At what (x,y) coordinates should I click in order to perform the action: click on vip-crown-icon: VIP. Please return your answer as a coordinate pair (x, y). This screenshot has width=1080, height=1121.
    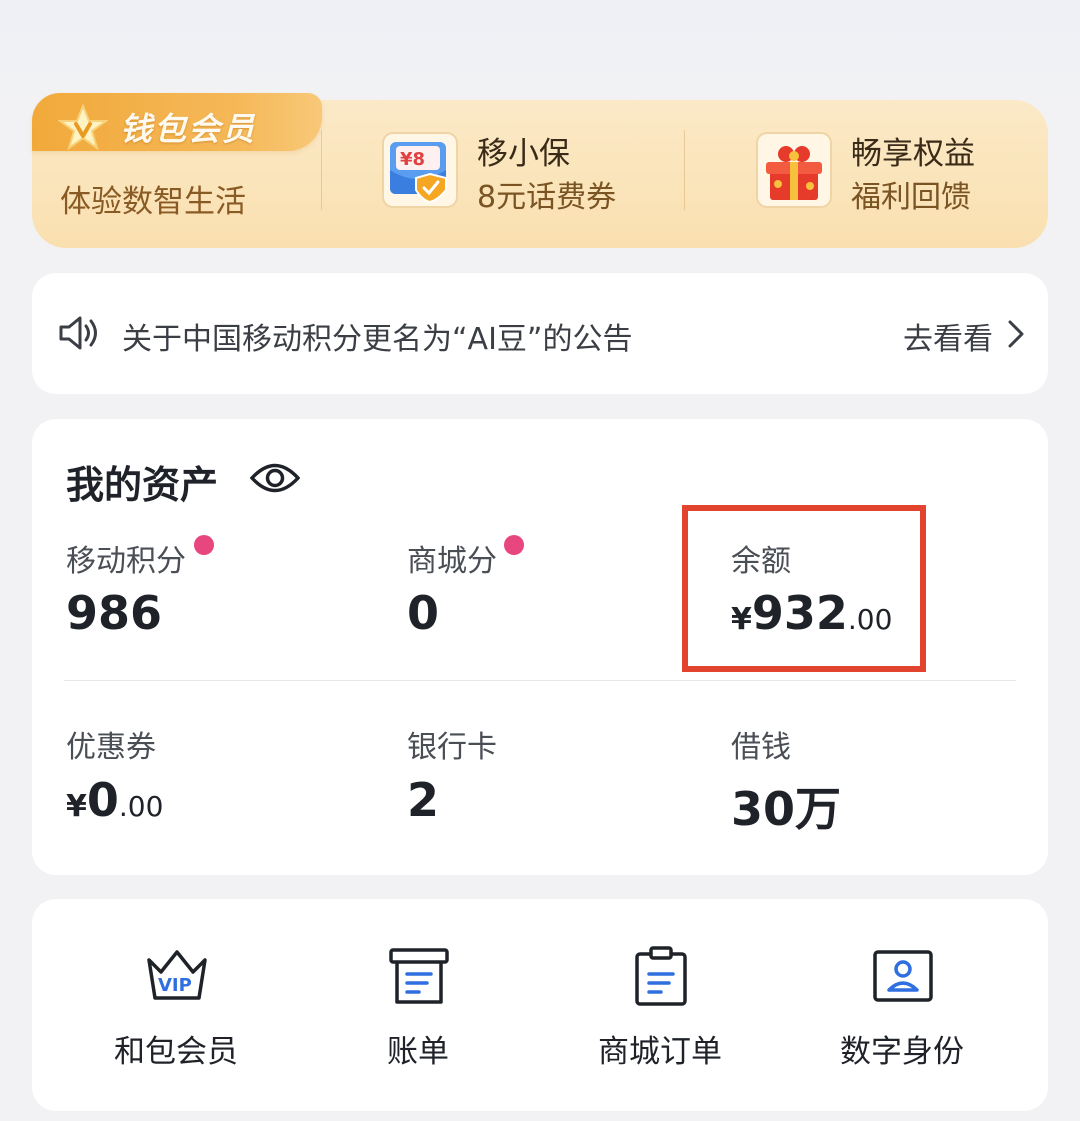
    Looking at the image, I should click on (177, 975).